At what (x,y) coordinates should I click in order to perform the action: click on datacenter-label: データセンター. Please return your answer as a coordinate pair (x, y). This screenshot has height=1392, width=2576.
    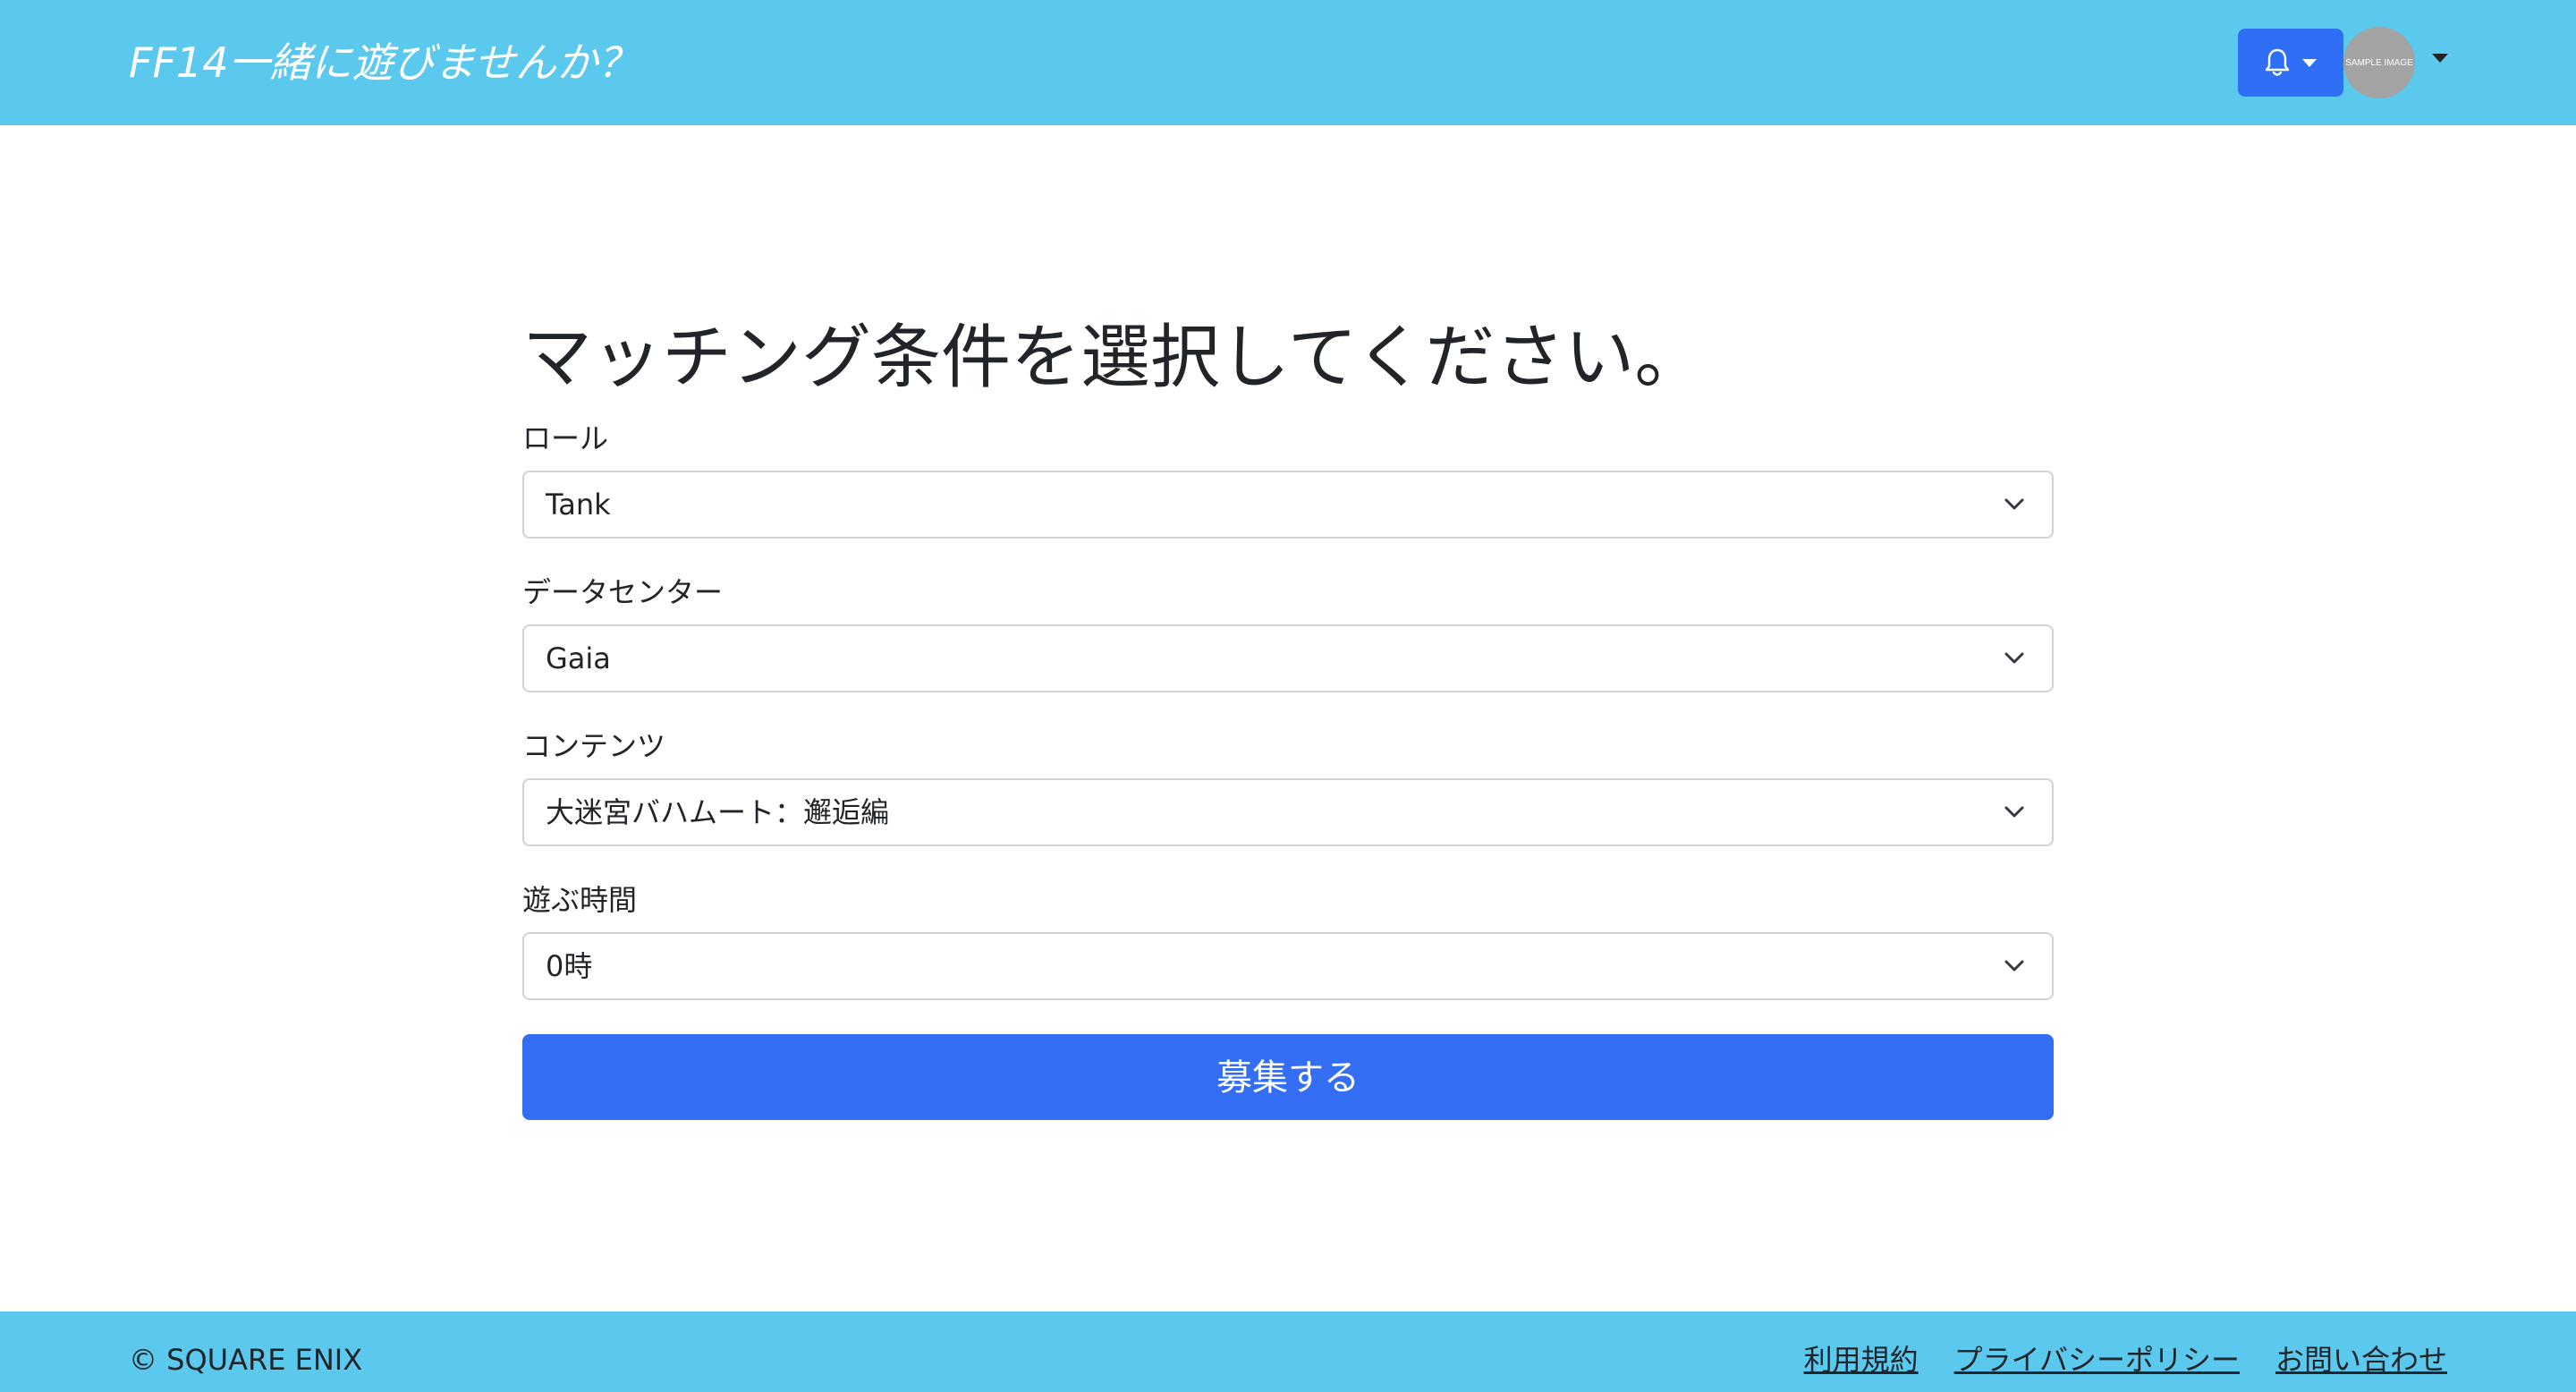
    Looking at the image, I should click on (623, 592).